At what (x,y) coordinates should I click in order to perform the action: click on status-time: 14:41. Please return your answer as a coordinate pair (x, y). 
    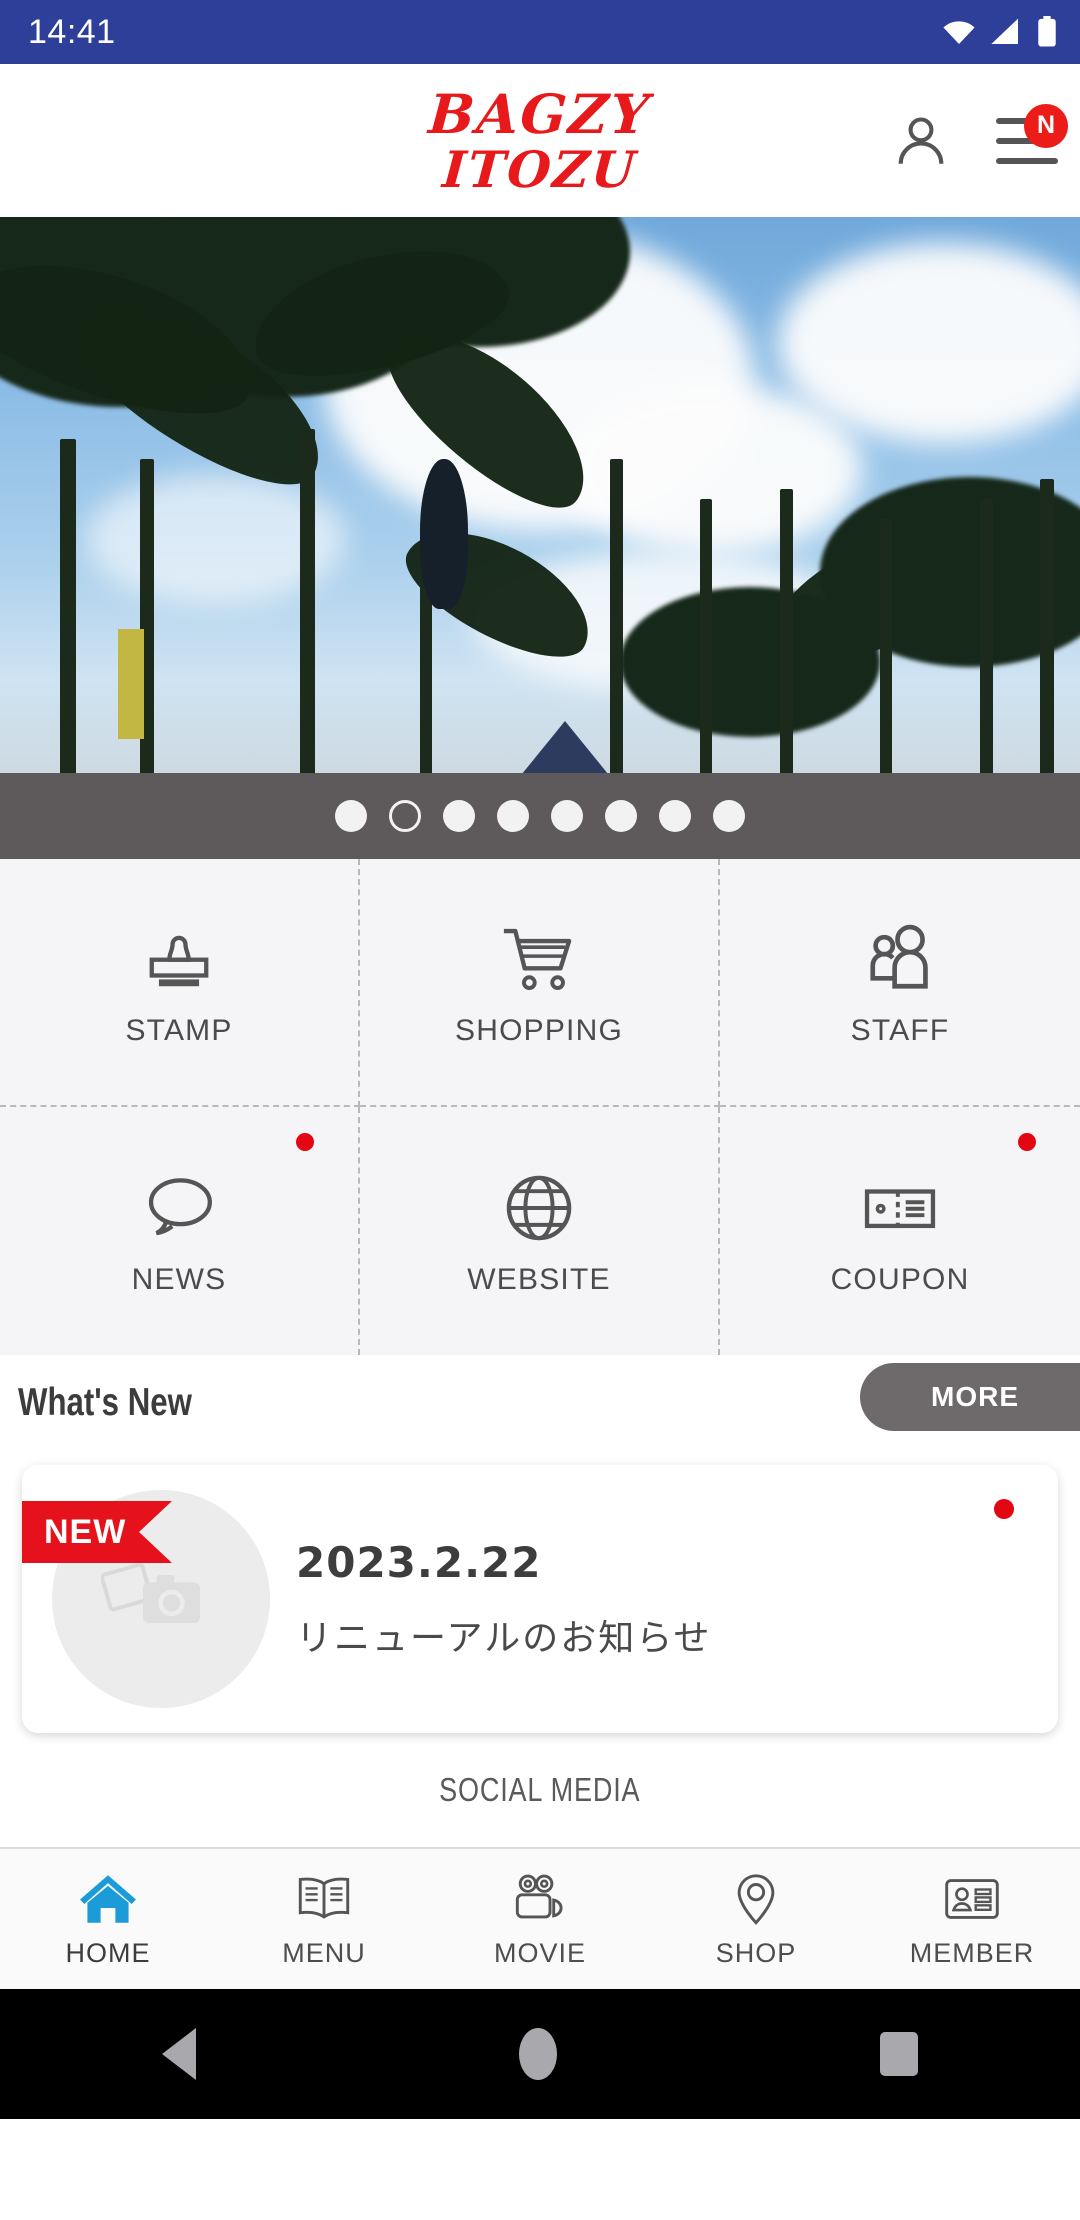
    Looking at the image, I should click on (72, 31).